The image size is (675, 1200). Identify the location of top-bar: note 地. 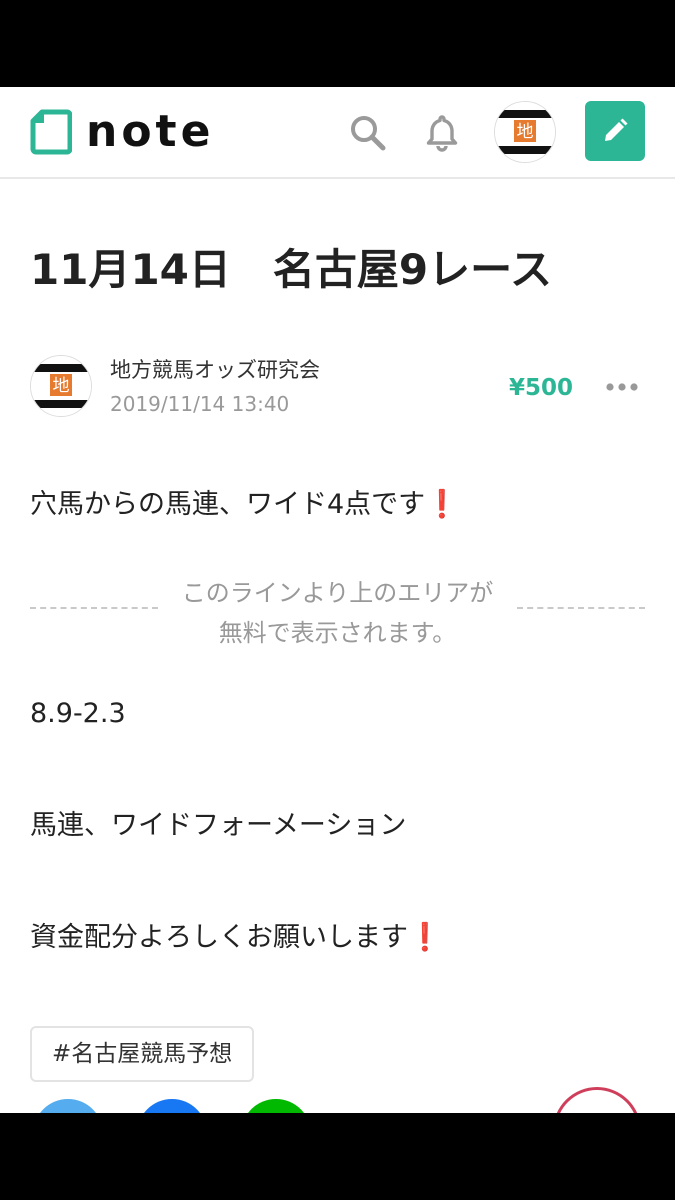
(337, 133).